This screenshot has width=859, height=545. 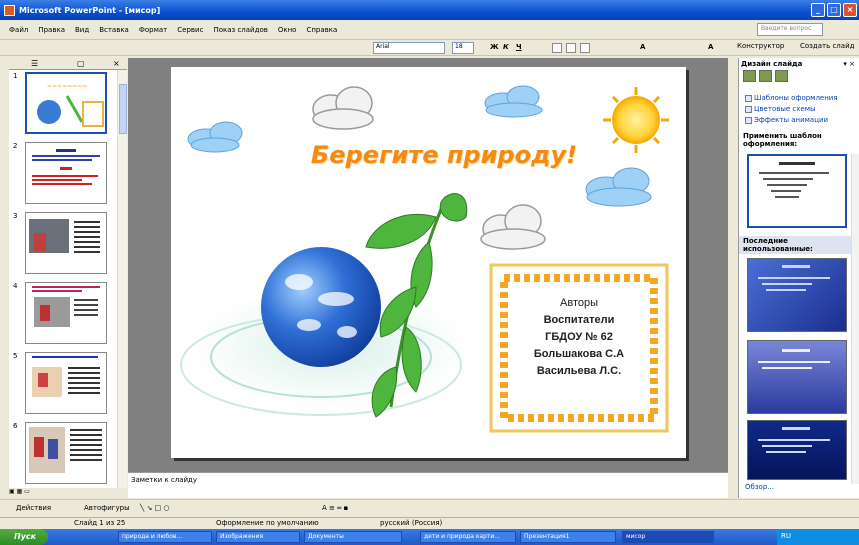 What do you see at coordinates (782, 140) in the screenshot?
I see `apply-template-heading: Применить шаблон оформления:` at bounding box center [782, 140].